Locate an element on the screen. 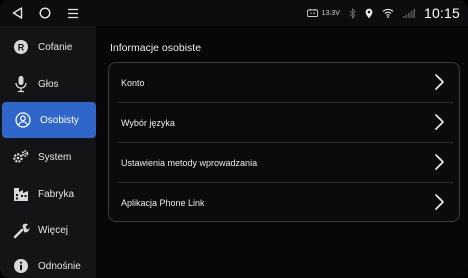 This screenshot has width=468, height=278. menu-lines-icon is located at coordinates (73, 13).